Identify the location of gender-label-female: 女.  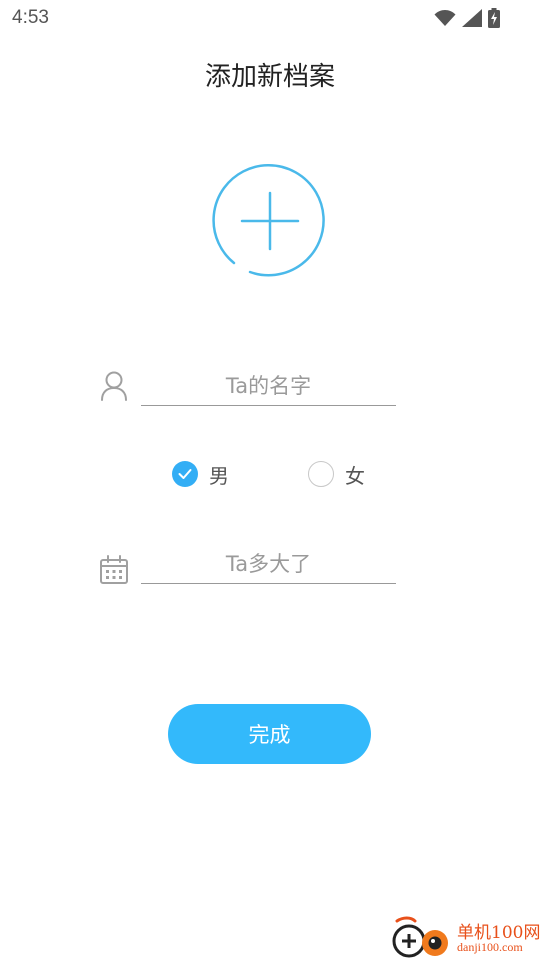
(355, 475).